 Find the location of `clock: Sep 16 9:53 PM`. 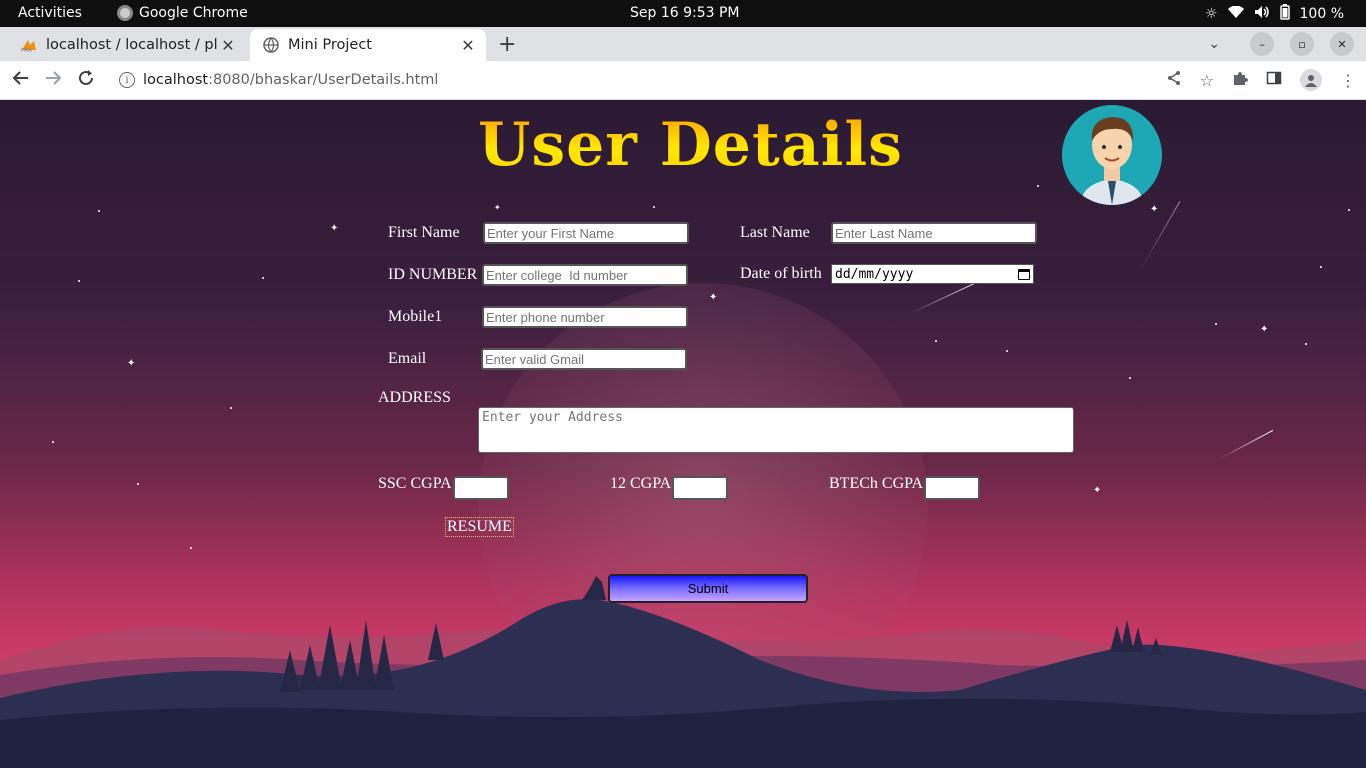

clock: Sep 16 9:53 PM is located at coordinates (685, 13).